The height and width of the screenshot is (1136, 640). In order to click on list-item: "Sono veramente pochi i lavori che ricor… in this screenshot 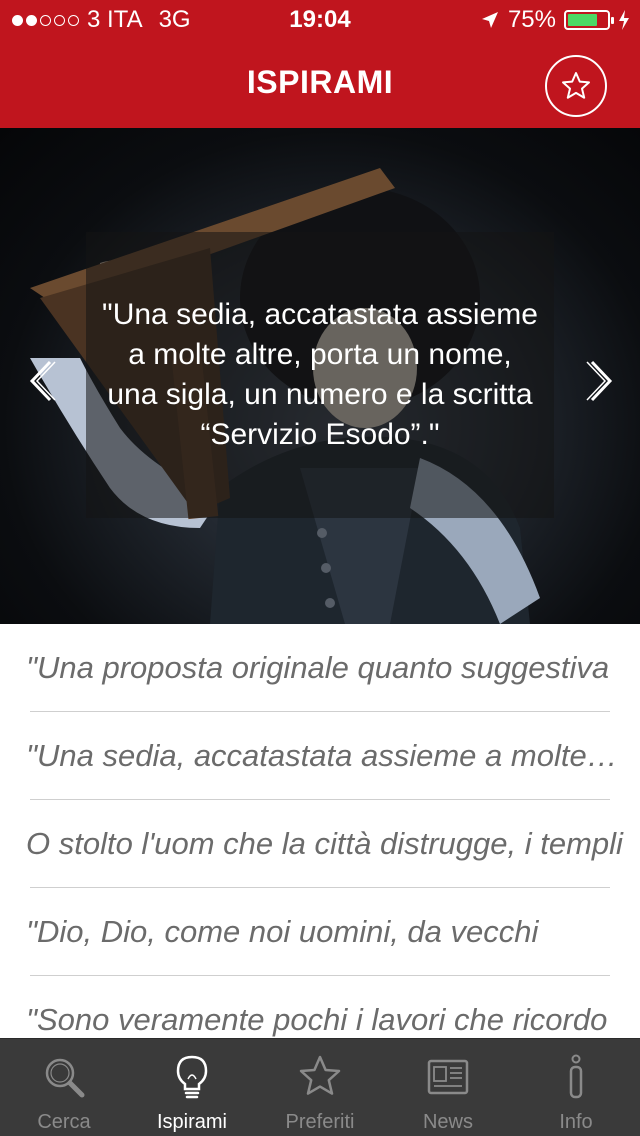, I will do `click(318, 1007)`.